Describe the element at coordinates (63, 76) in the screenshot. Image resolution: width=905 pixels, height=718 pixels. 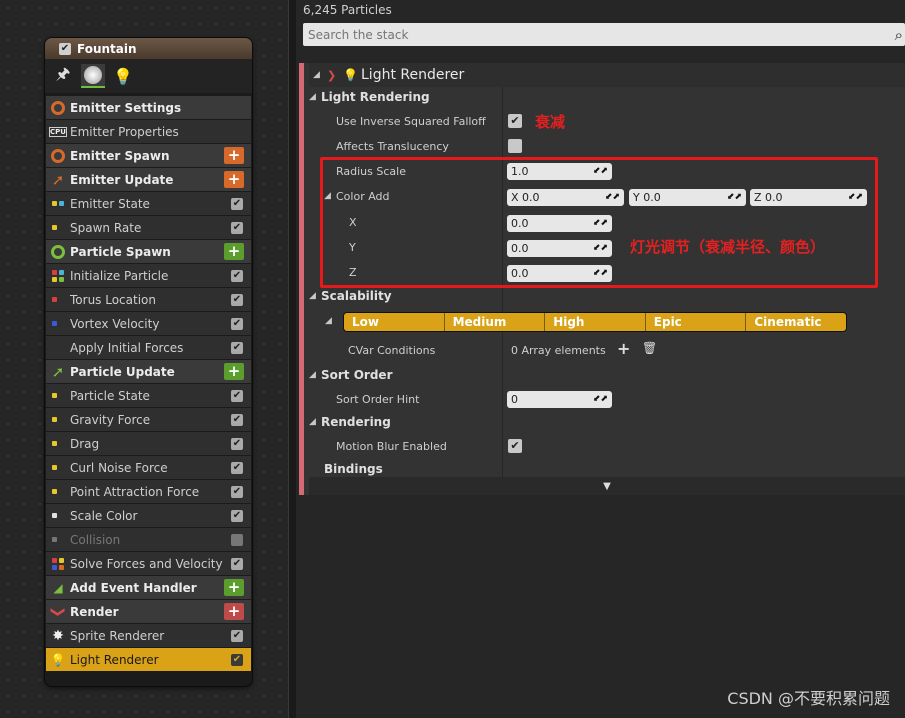
I see `pin-icon: 🖈` at that location.